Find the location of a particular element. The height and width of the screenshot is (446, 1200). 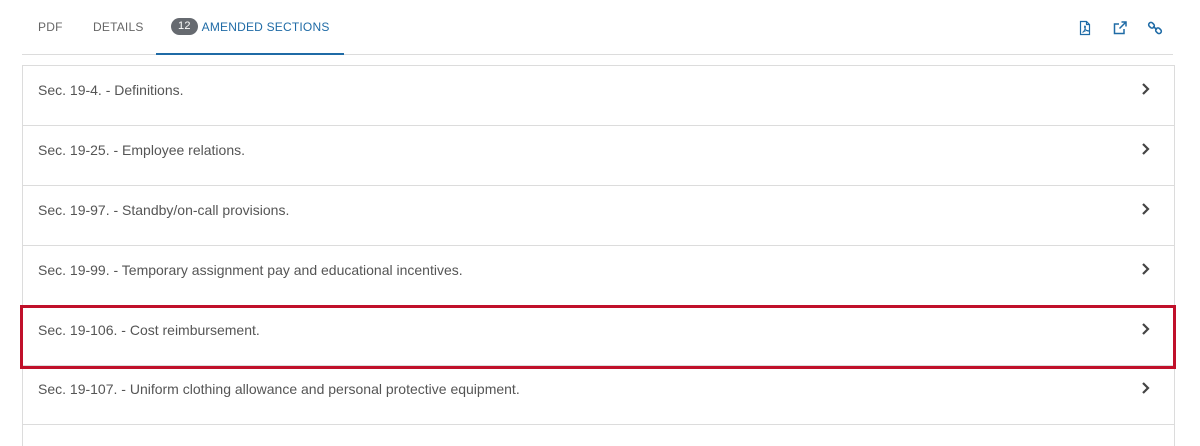

link-icon is located at coordinates (1155, 28).